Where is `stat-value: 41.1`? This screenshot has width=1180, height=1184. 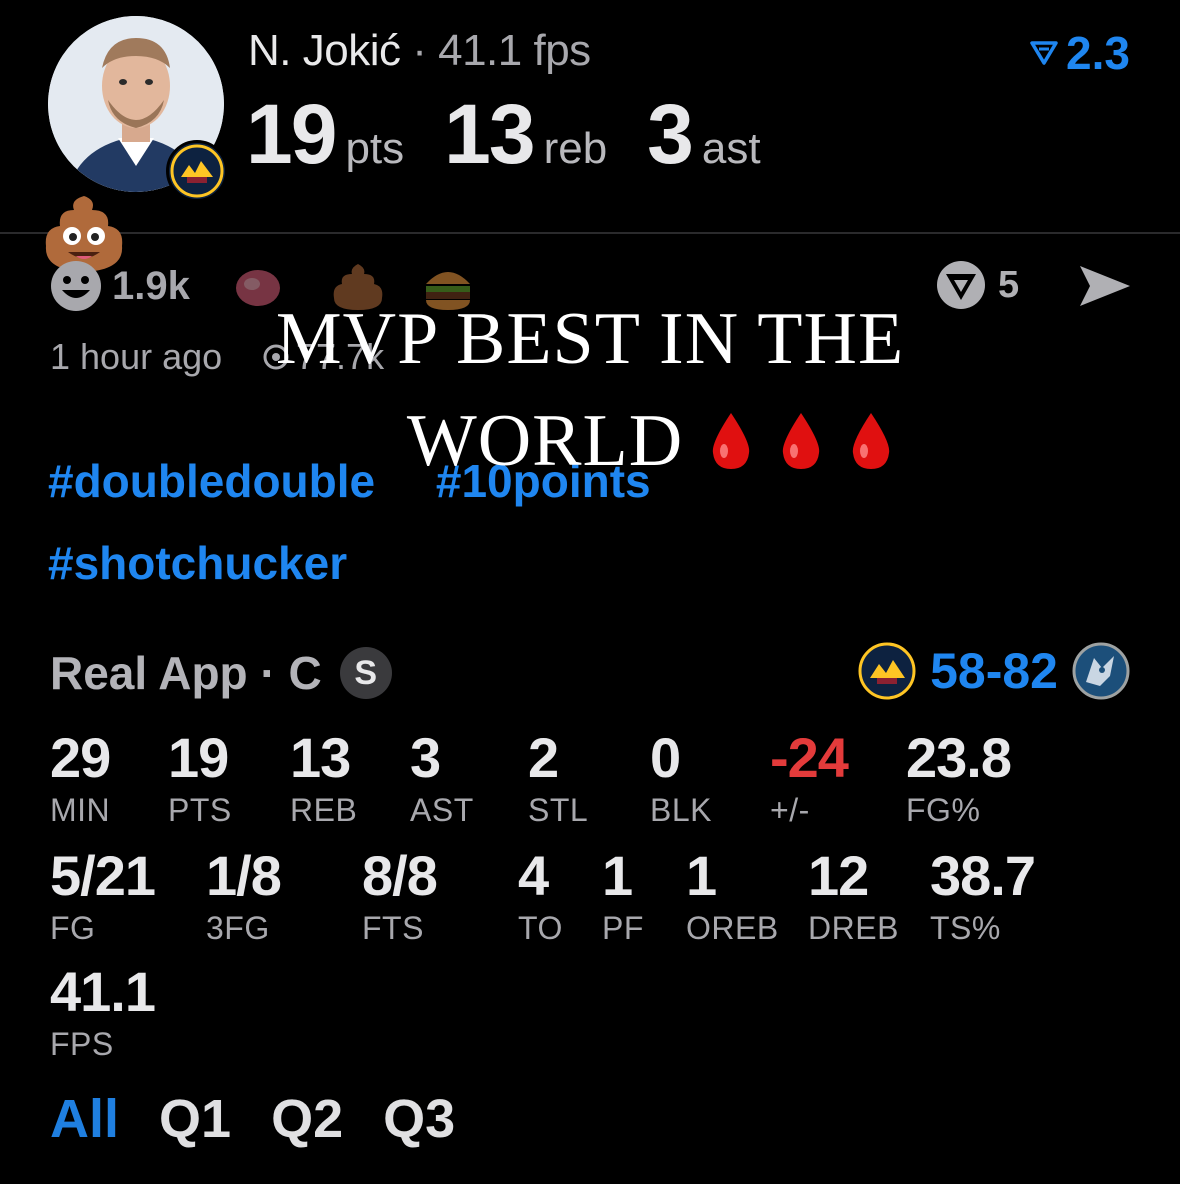
stat-value: 41.1 is located at coordinates (103, 991).